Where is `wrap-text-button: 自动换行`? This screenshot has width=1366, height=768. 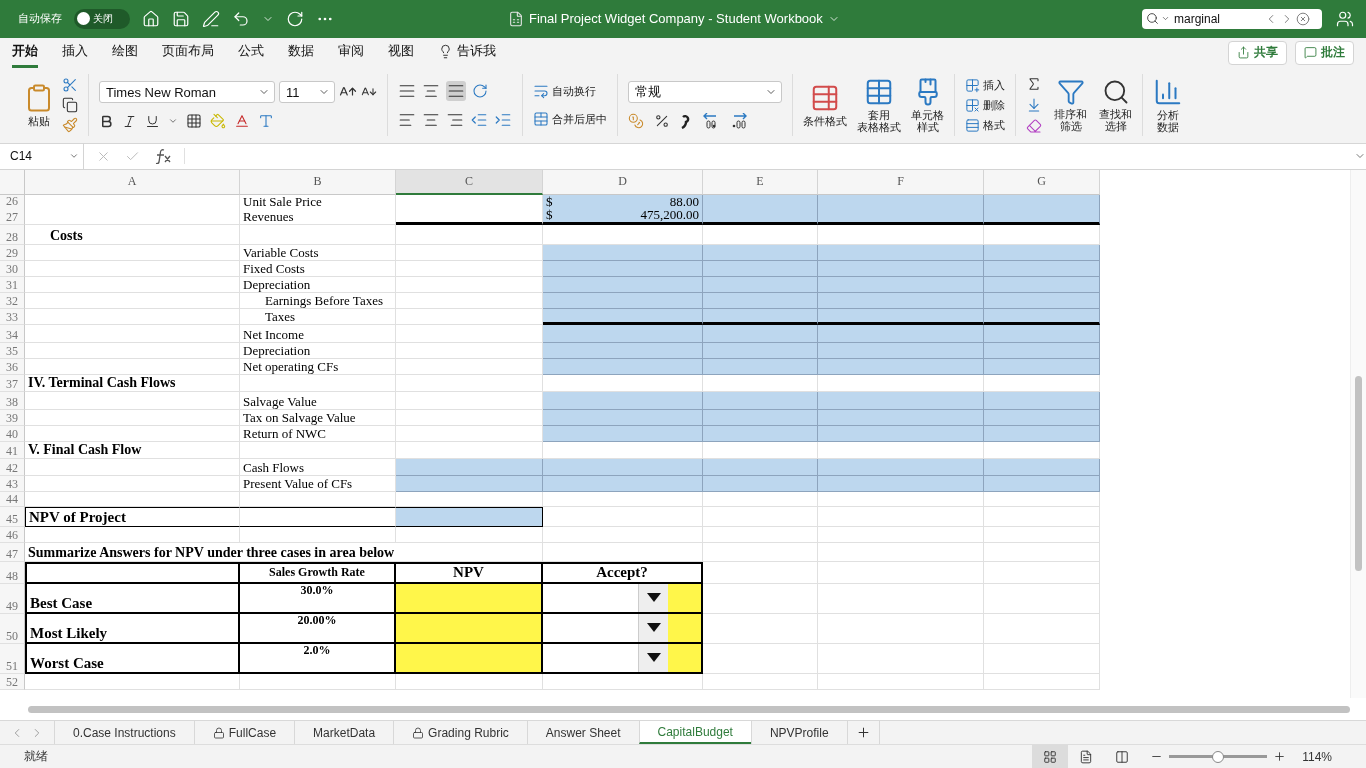 wrap-text-button: 自动换行 is located at coordinates (564, 91).